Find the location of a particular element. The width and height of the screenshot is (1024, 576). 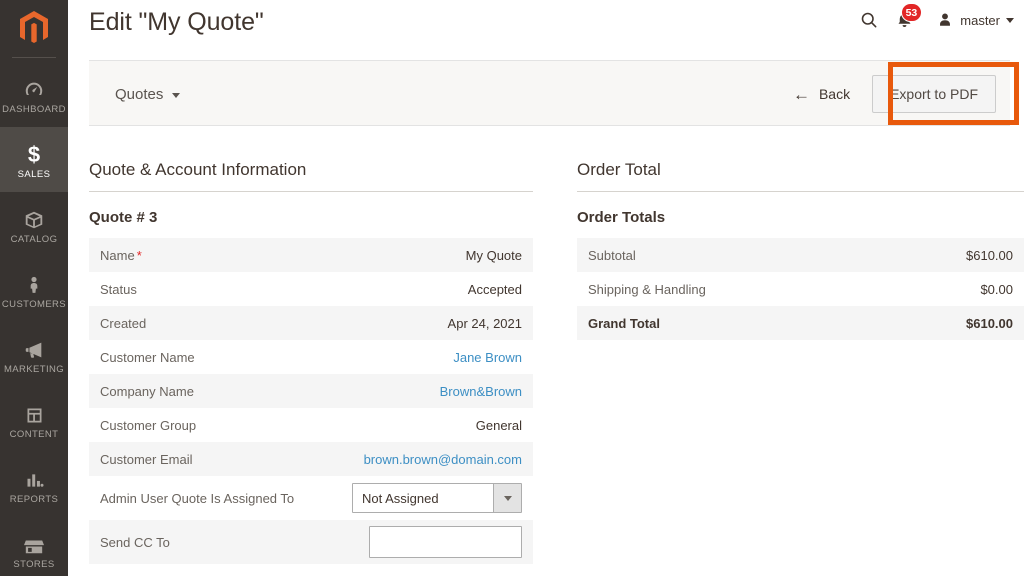

table-row: Grand Total $610.00 is located at coordinates (800, 323).